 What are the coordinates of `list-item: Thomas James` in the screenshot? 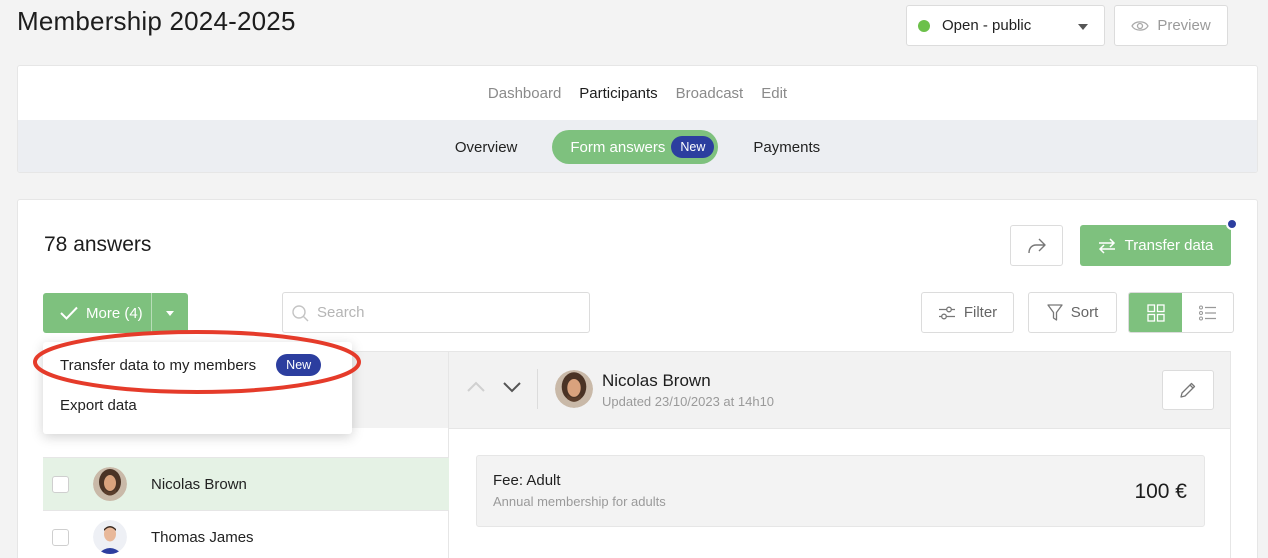 It's located at (246, 534).